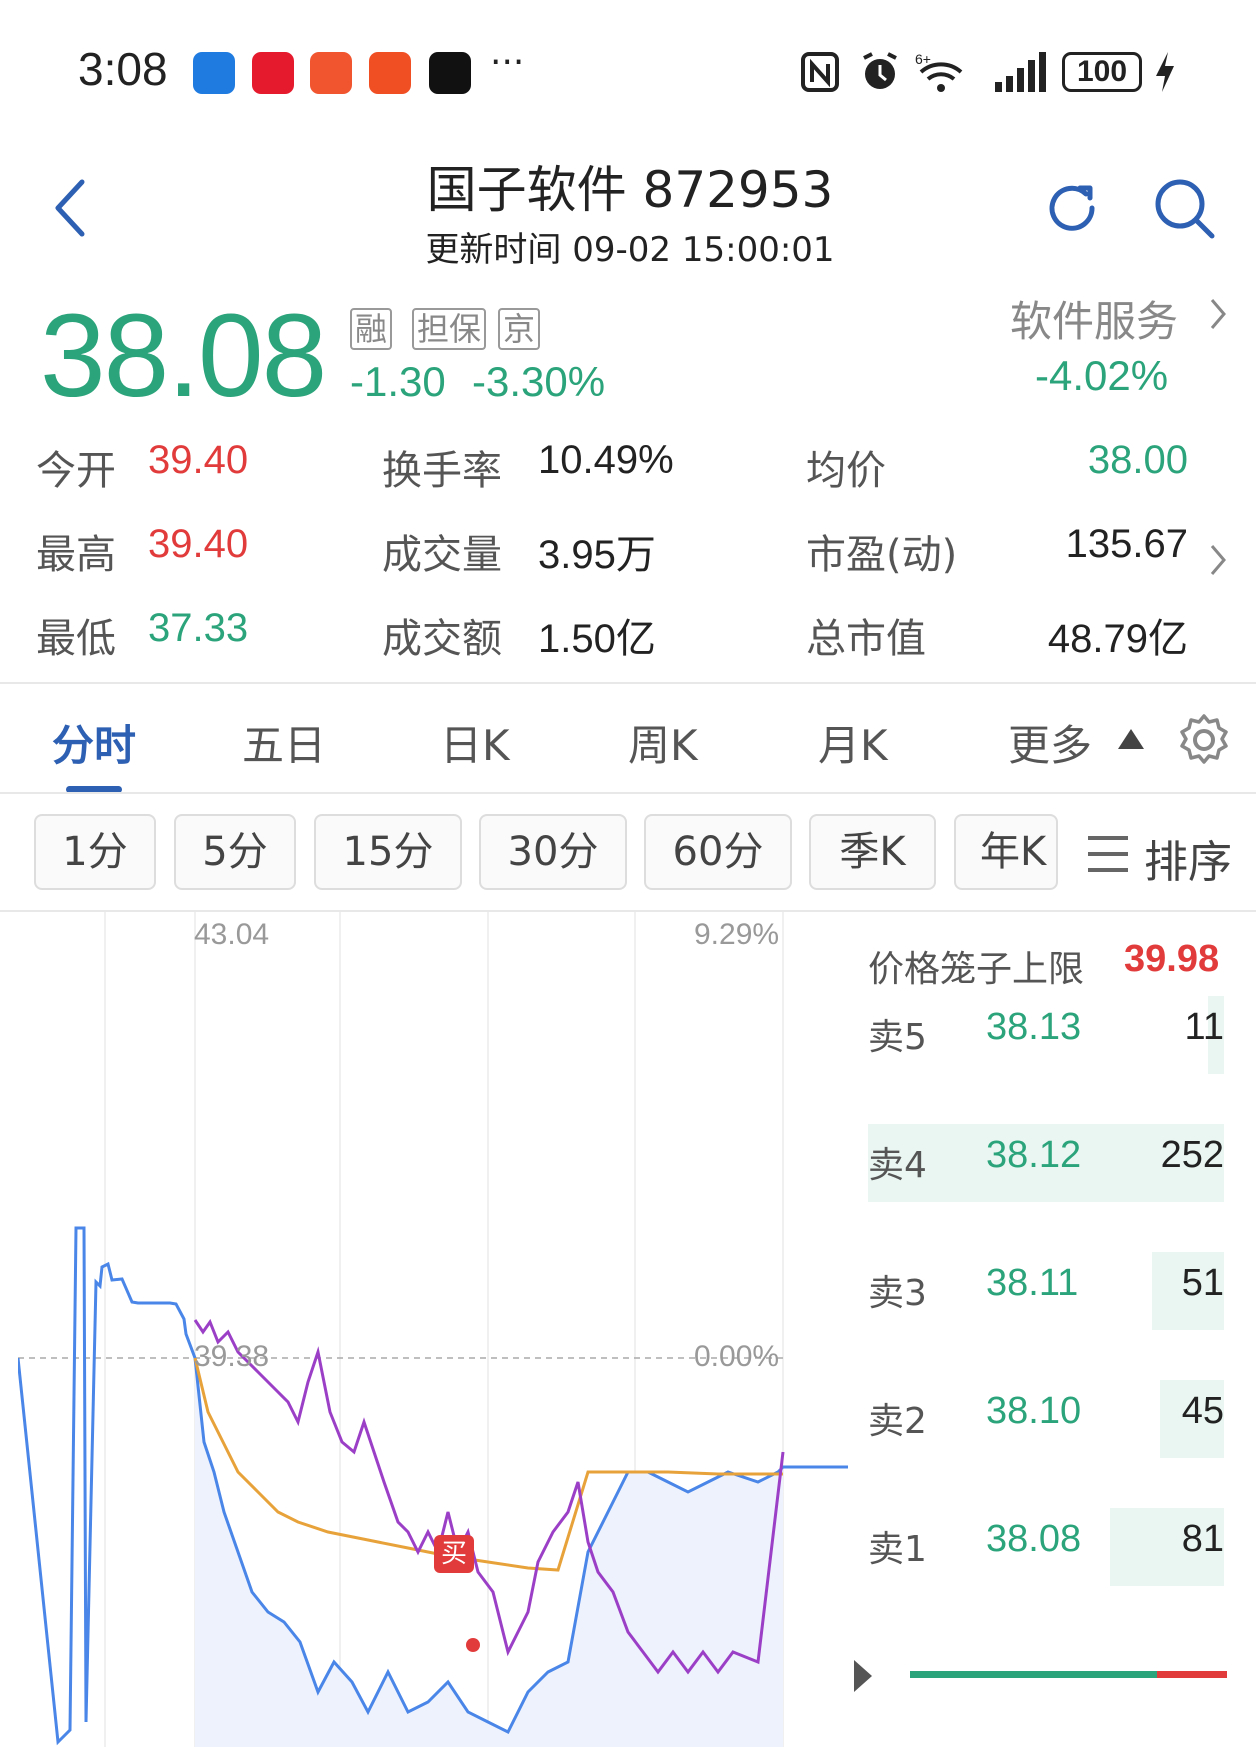  I want to click on gear-icon, so click(1204, 740).